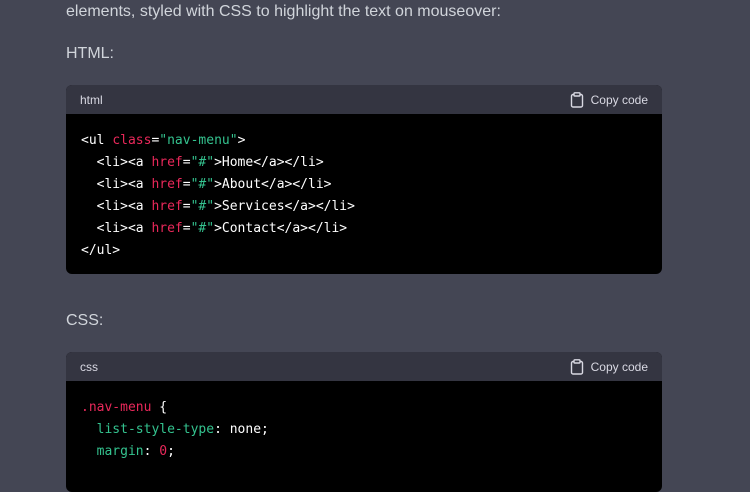 Image resolution: width=750 pixels, height=492 pixels. I want to click on code-line: .nav-menu {, so click(124, 407).